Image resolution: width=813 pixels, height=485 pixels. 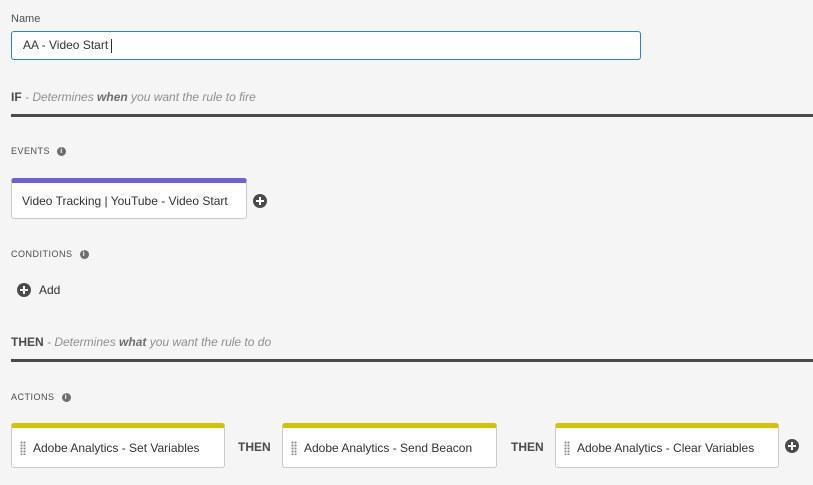 I want to click on rule-name-input: AA - Video Start, so click(x=326, y=45).